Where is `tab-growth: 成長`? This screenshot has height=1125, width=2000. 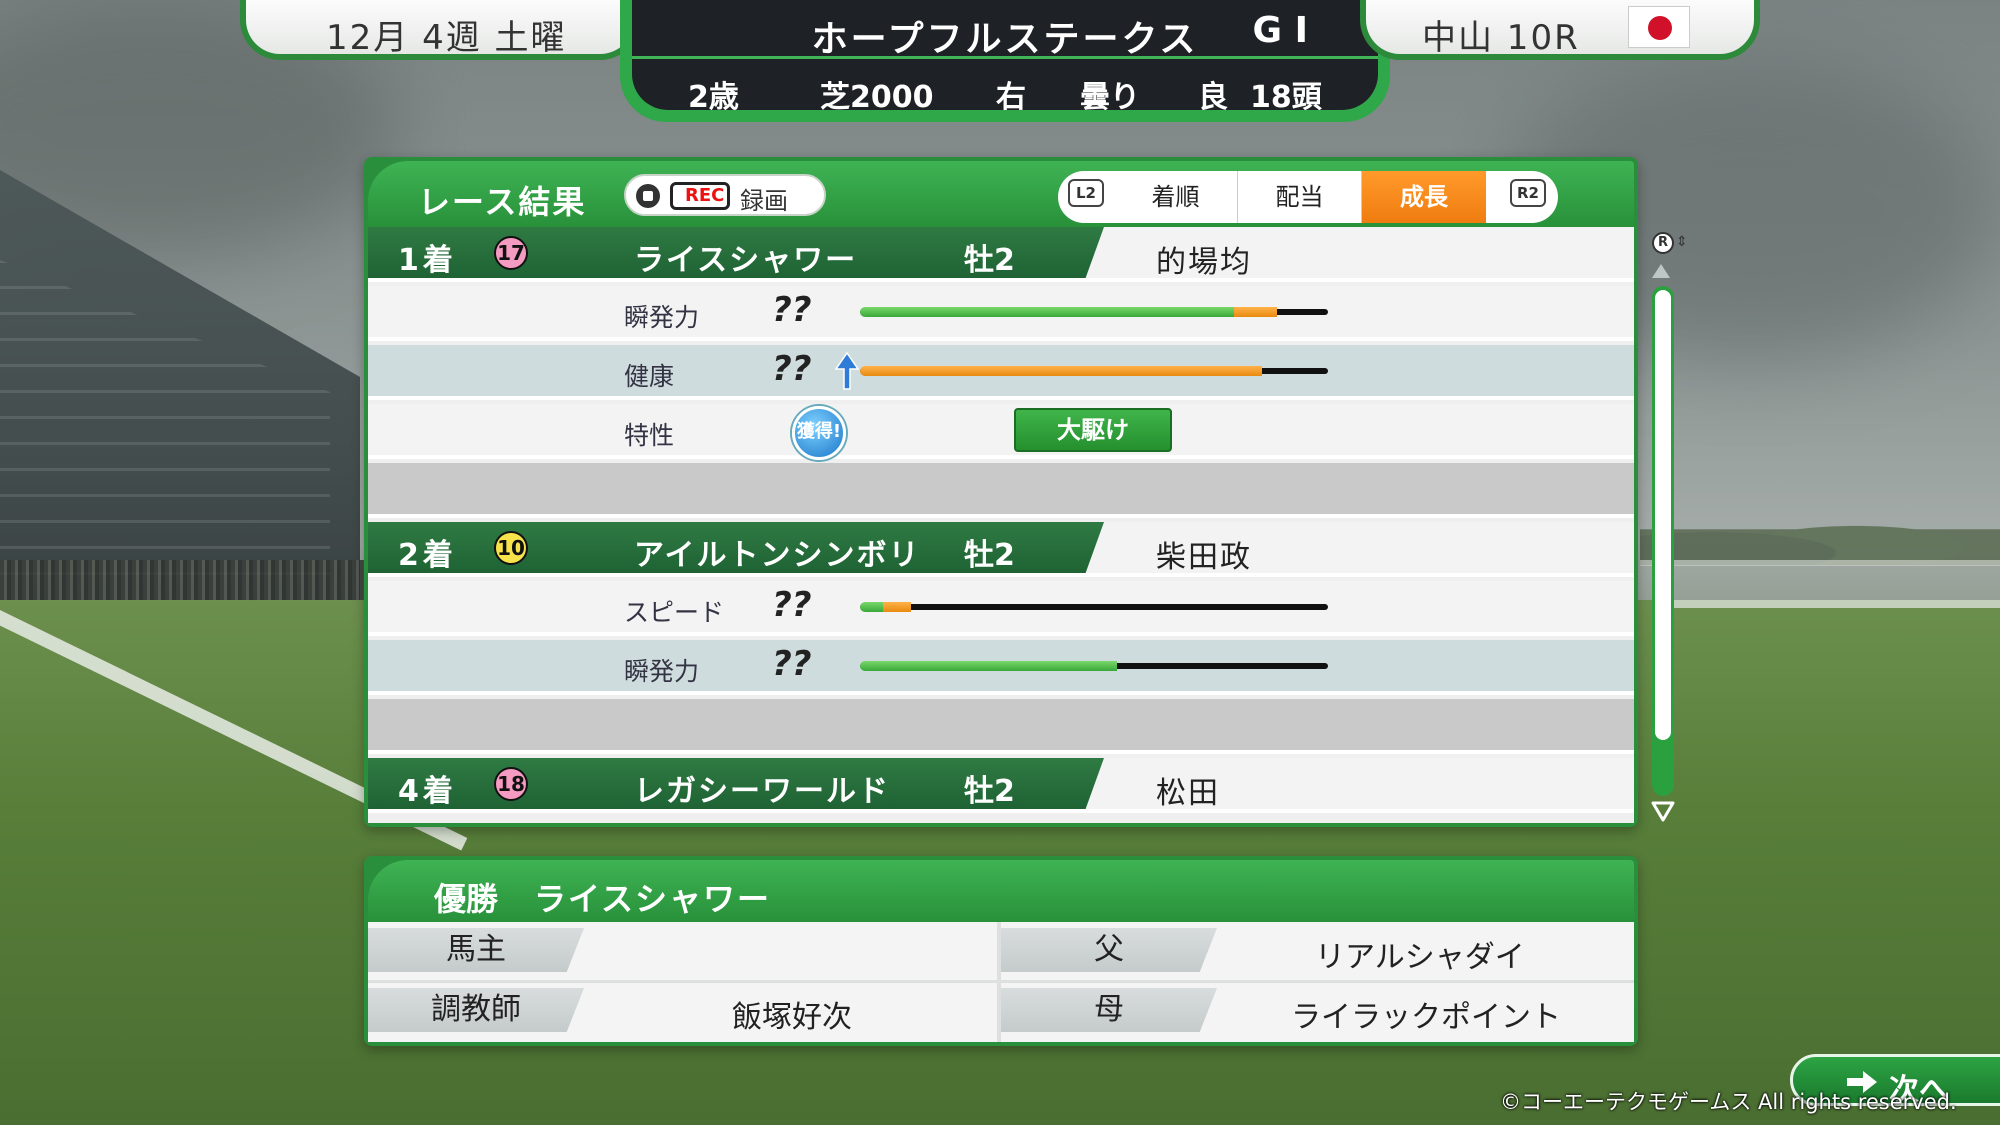 tab-growth: 成長 is located at coordinates (1424, 197).